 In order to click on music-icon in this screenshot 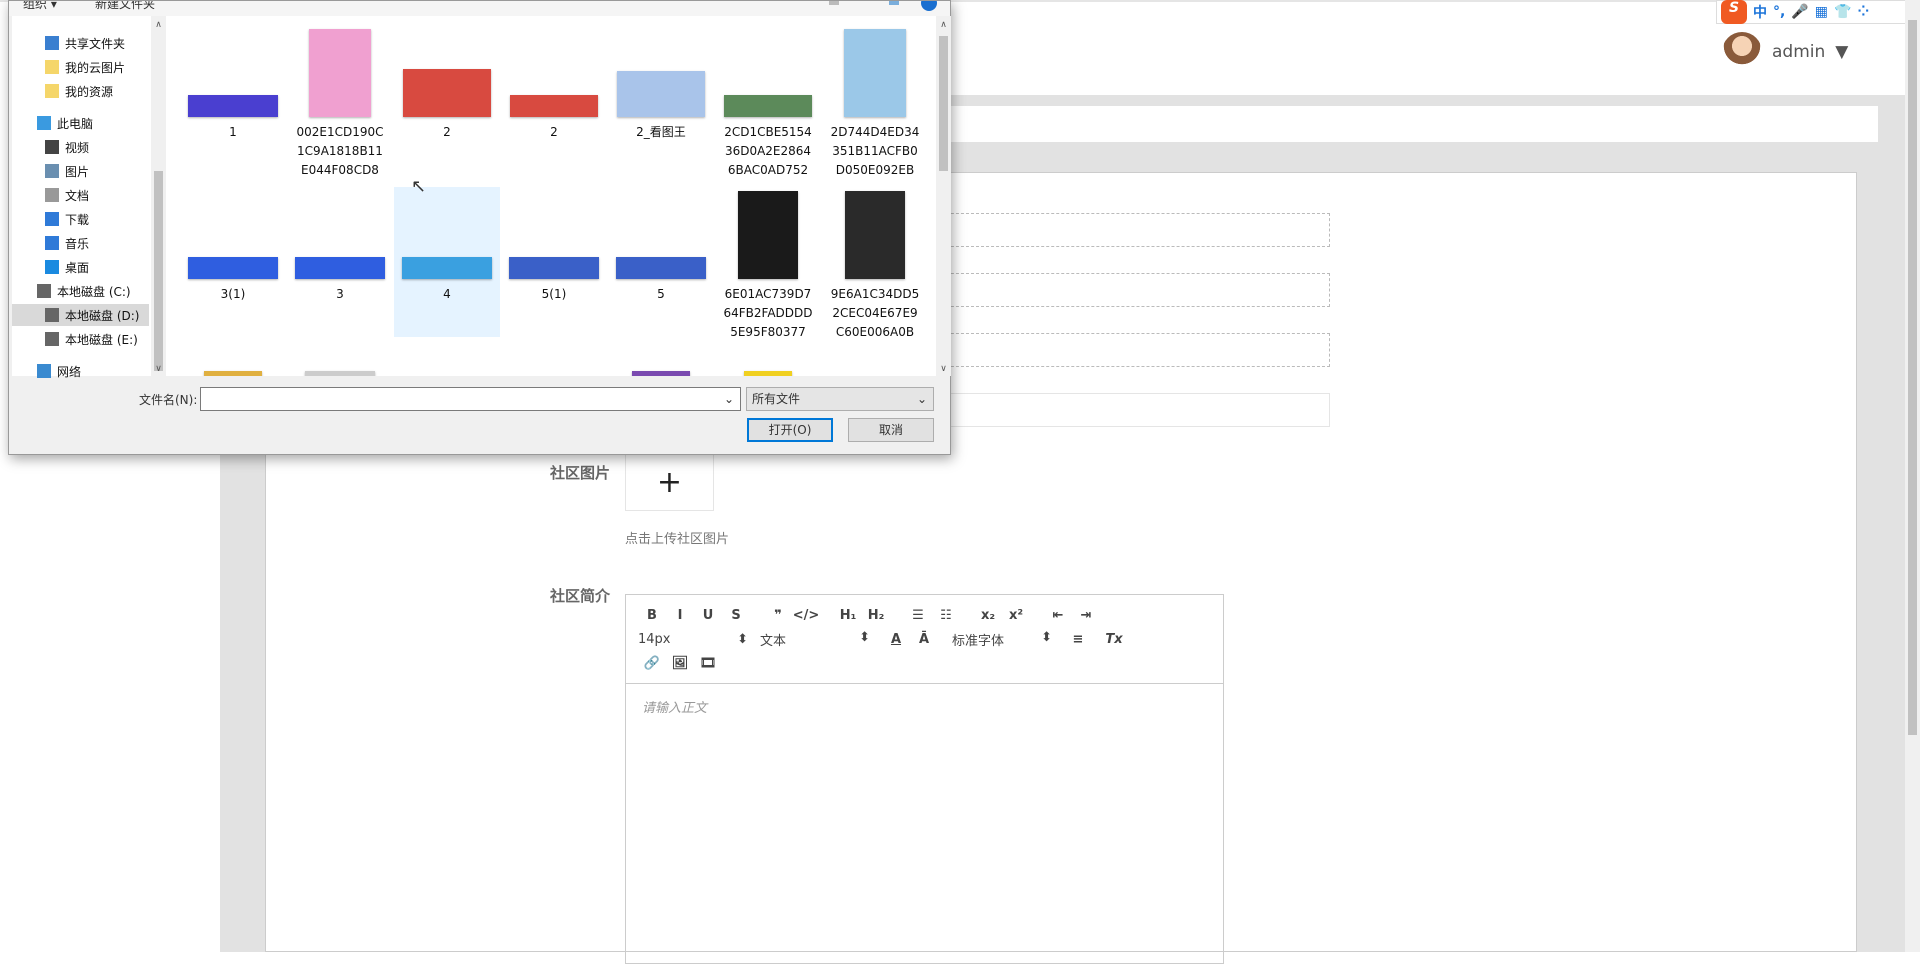, I will do `click(52, 243)`.